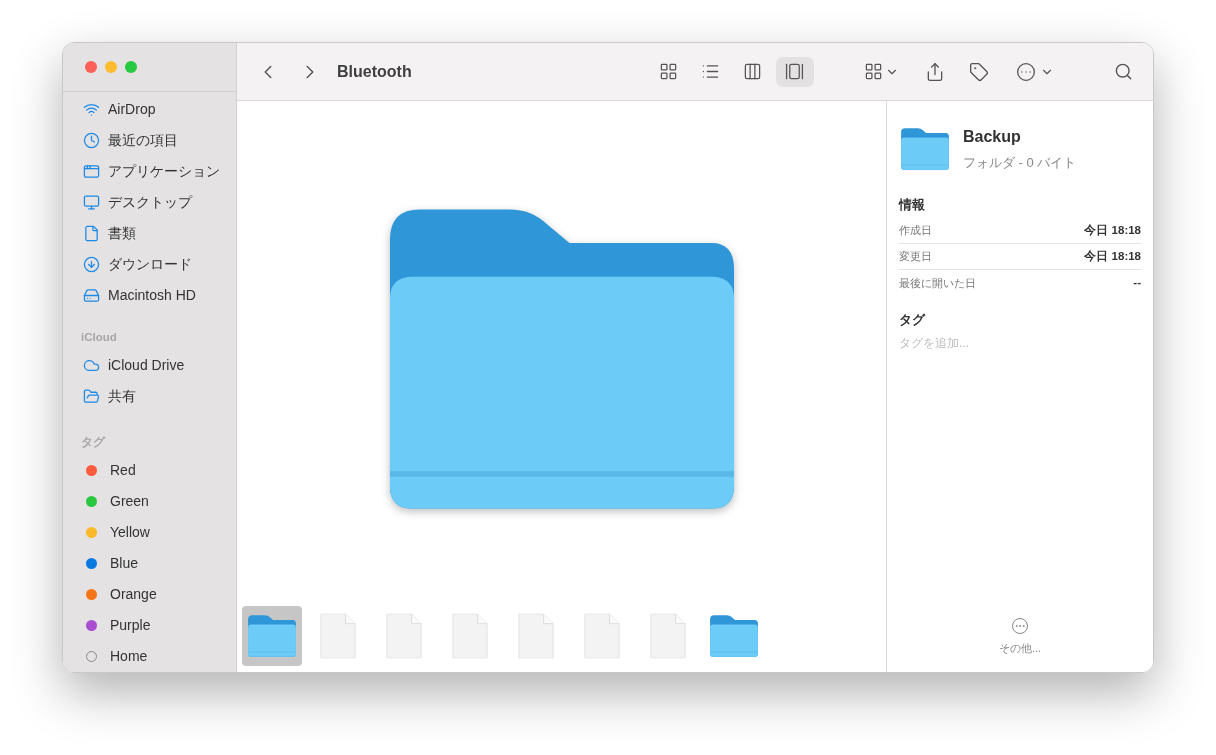  What do you see at coordinates (912, 204) in the screenshot?
I see `section-heading: 情報` at bounding box center [912, 204].